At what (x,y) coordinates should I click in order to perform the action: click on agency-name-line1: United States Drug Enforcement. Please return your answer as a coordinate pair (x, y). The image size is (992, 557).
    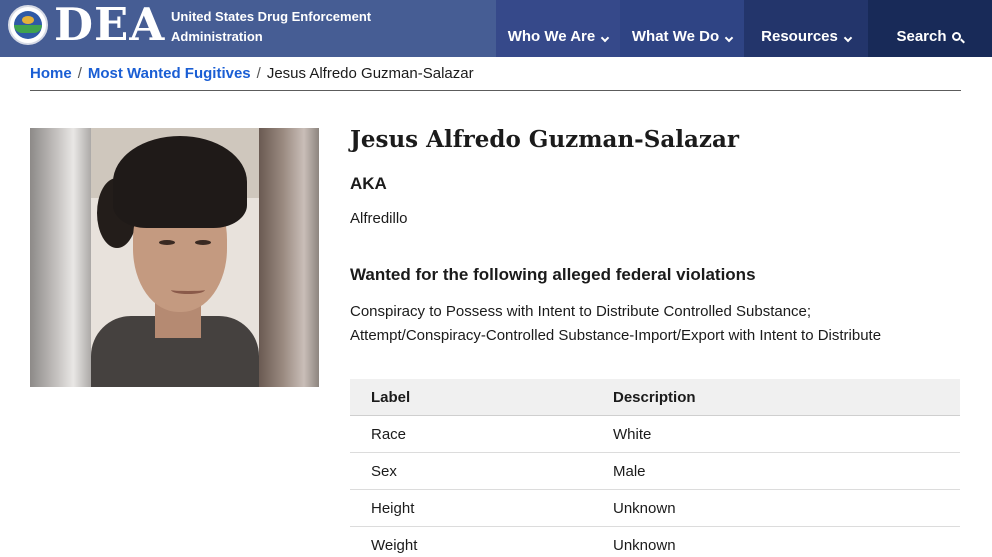
    Looking at the image, I should click on (271, 16).